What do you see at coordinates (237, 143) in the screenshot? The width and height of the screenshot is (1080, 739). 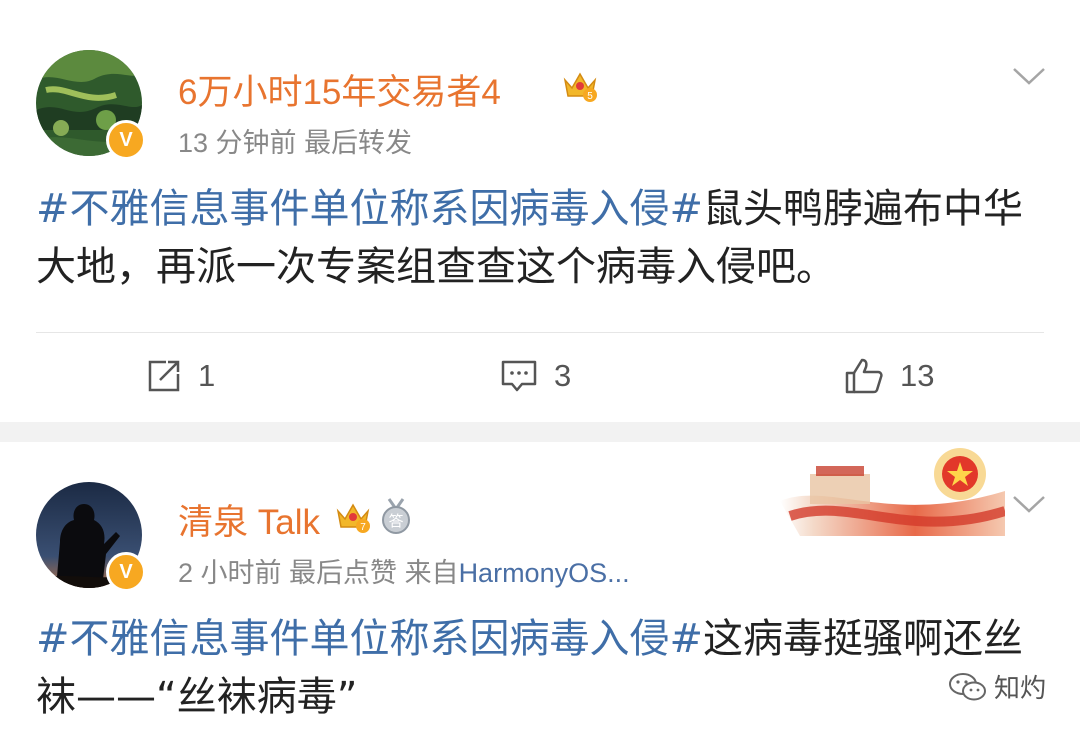 I see `post-time: 13 分钟前` at bounding box center [237, 143].